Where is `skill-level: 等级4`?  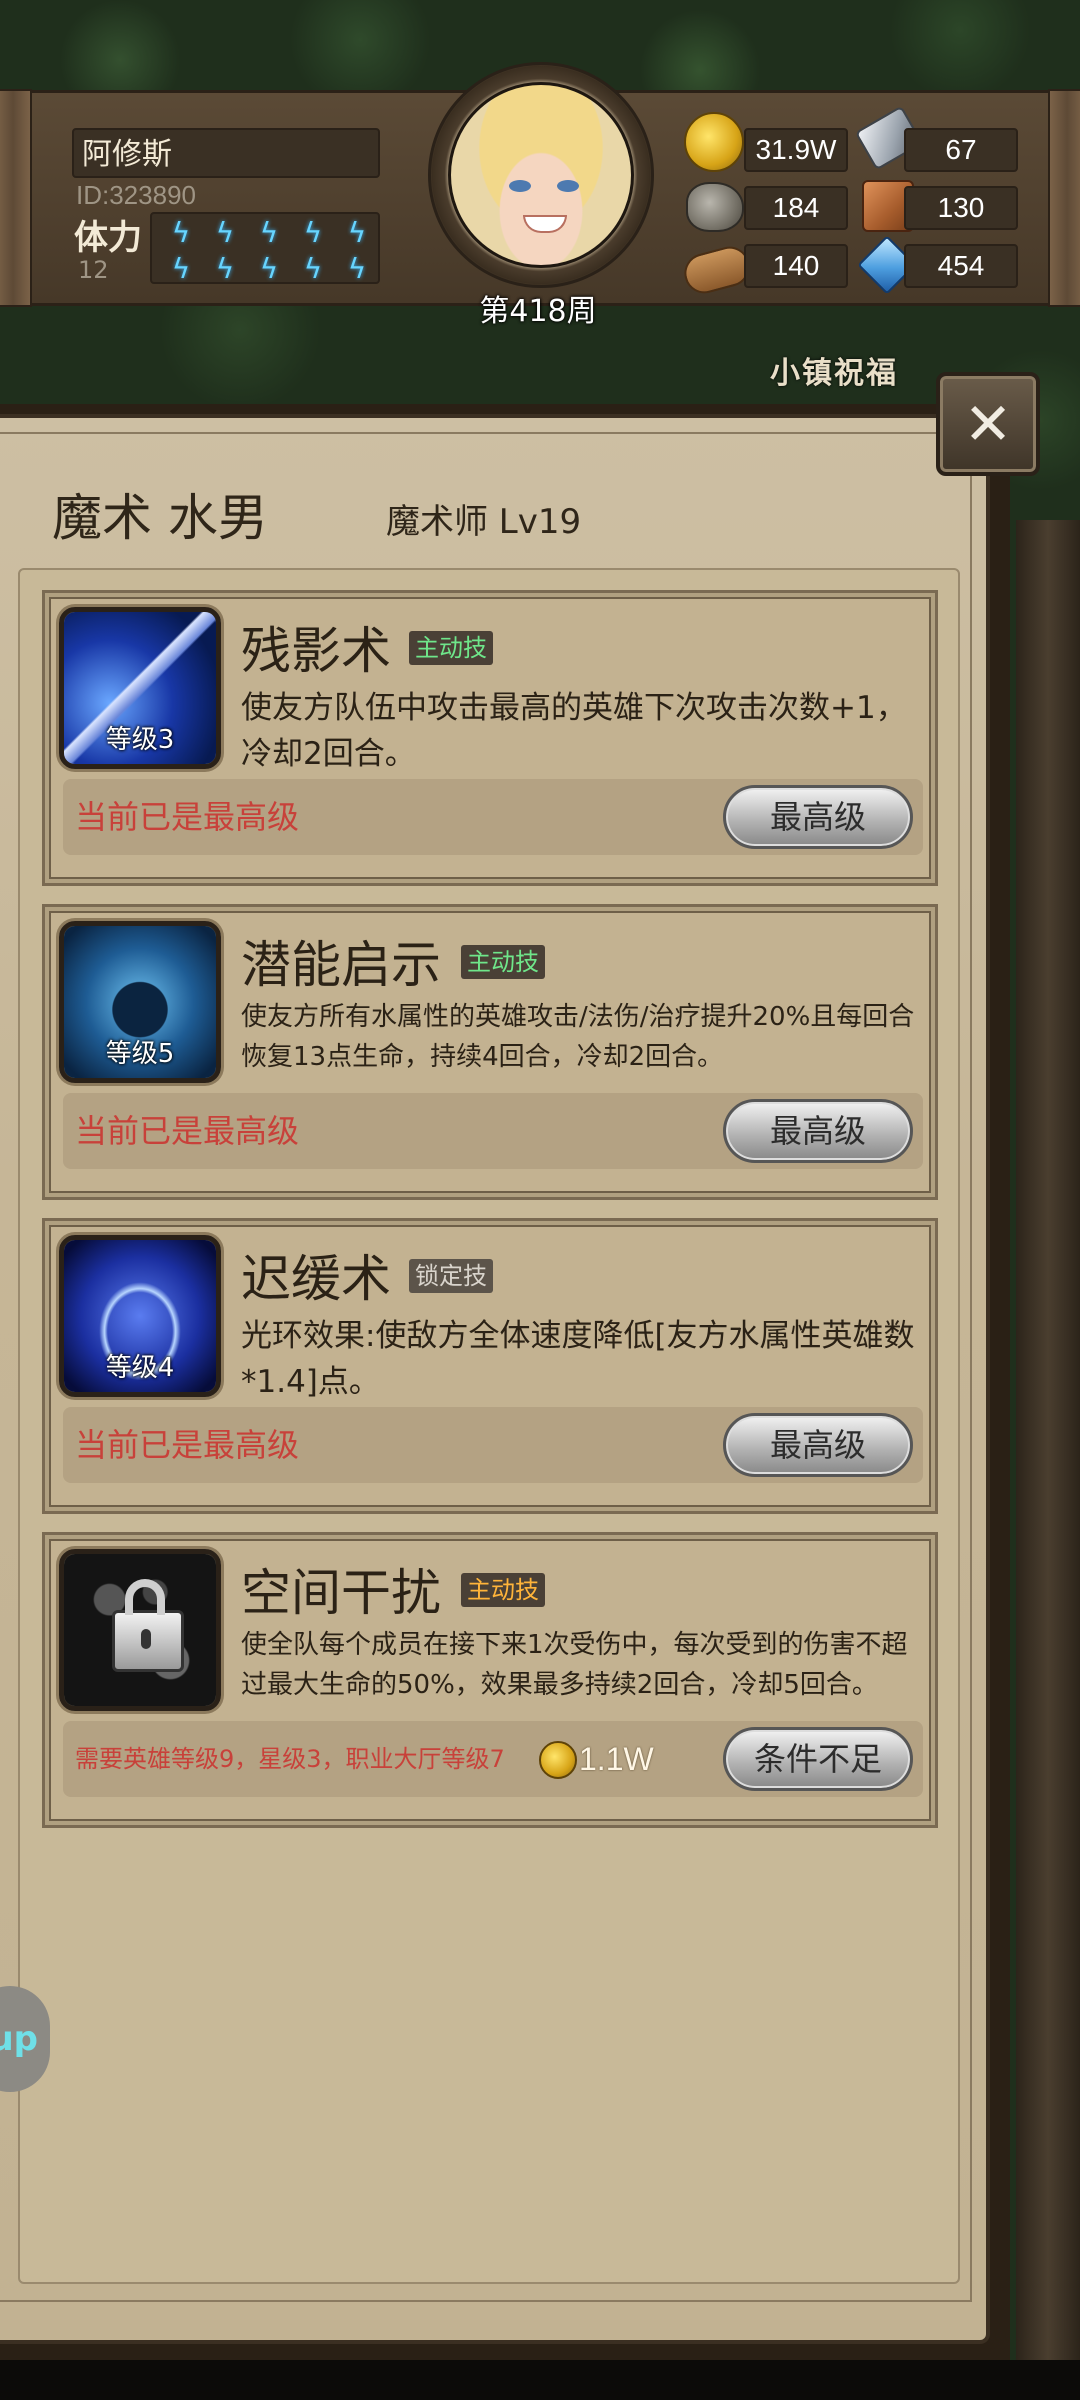 skill-level: 等级4 is located at coordinates (140, 1368).